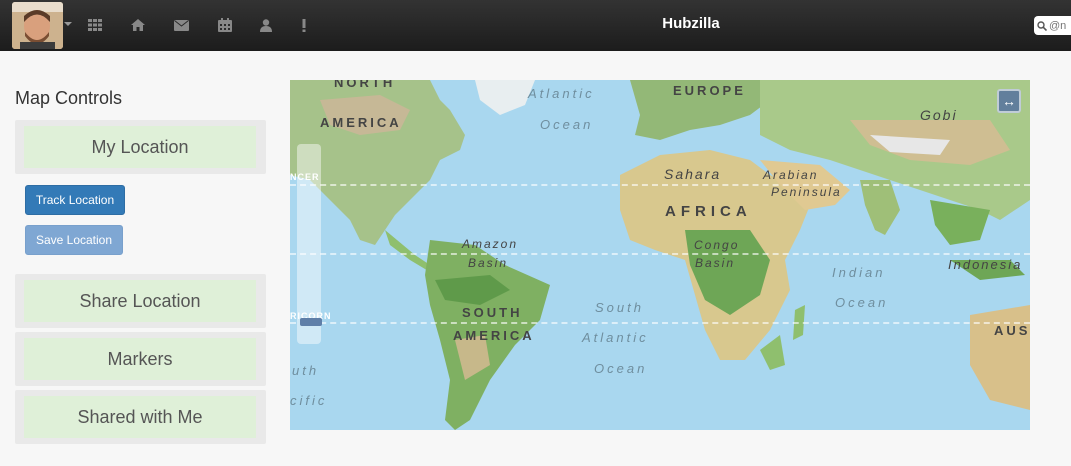  Describe the element at coordinates (1012, 330) in the screenshot. I see `label-australia: AUS` at that location.